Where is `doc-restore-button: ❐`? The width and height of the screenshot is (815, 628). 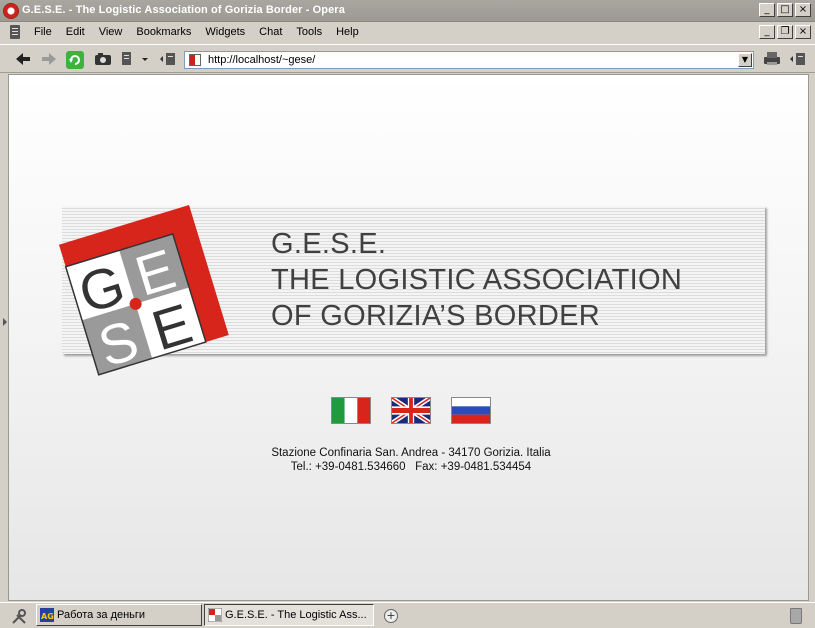 doc-restore-button: ❐ is located at coordinates (785, 32).